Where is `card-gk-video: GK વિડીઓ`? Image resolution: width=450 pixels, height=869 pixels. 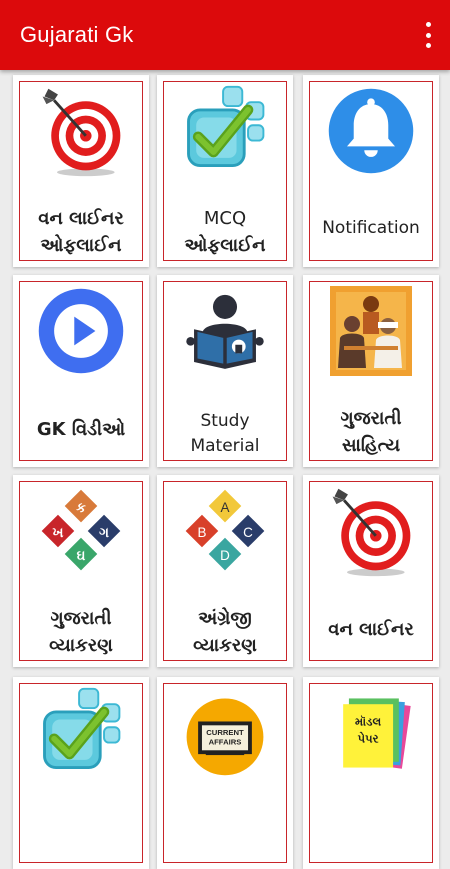 card-gk-video: GK વિડીઓ is located at coordinates (81, 371).